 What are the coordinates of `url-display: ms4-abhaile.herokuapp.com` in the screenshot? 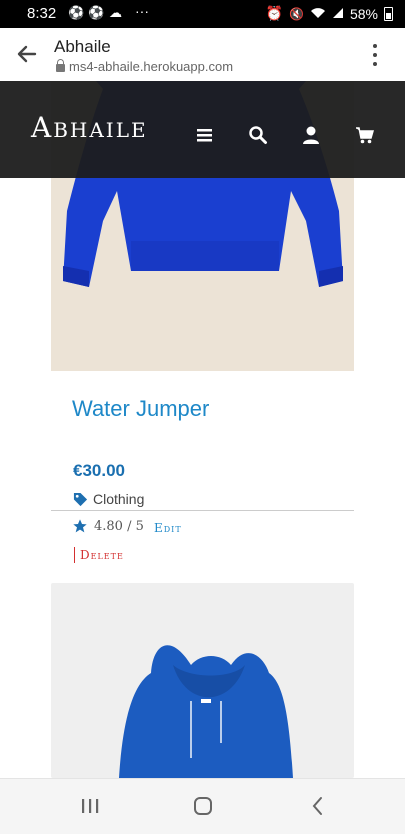 It's located at (144, 66).